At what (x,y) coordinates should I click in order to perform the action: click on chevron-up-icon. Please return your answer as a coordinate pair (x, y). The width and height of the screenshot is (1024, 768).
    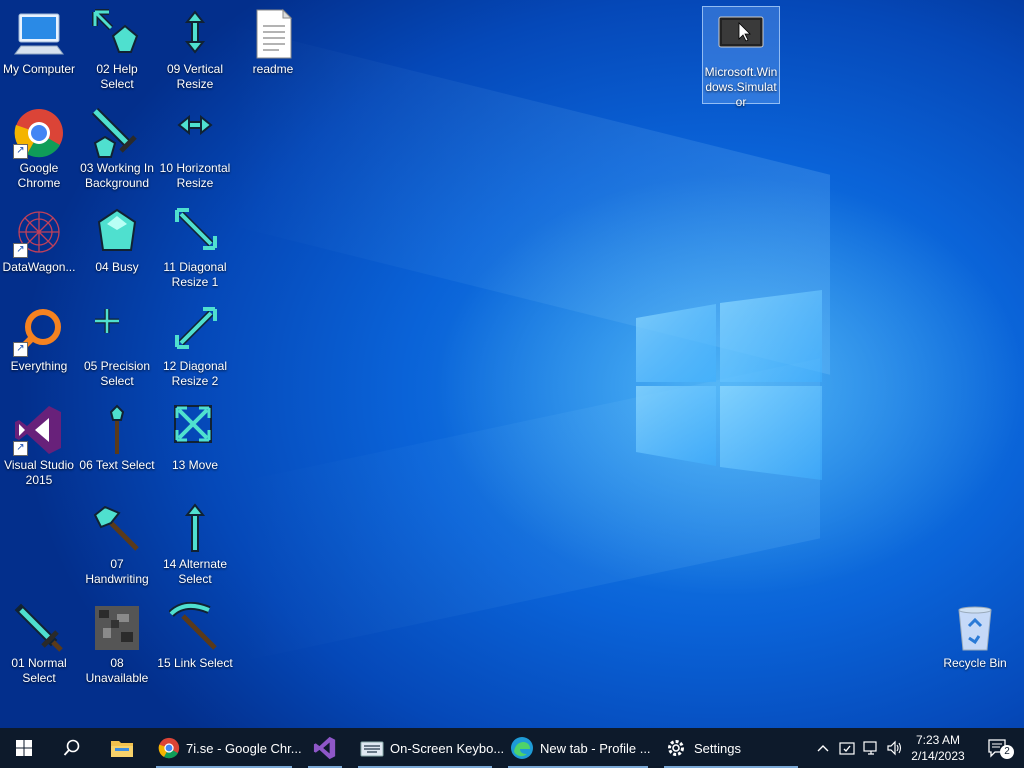
    Looking at the image, I should click on (823, 748).